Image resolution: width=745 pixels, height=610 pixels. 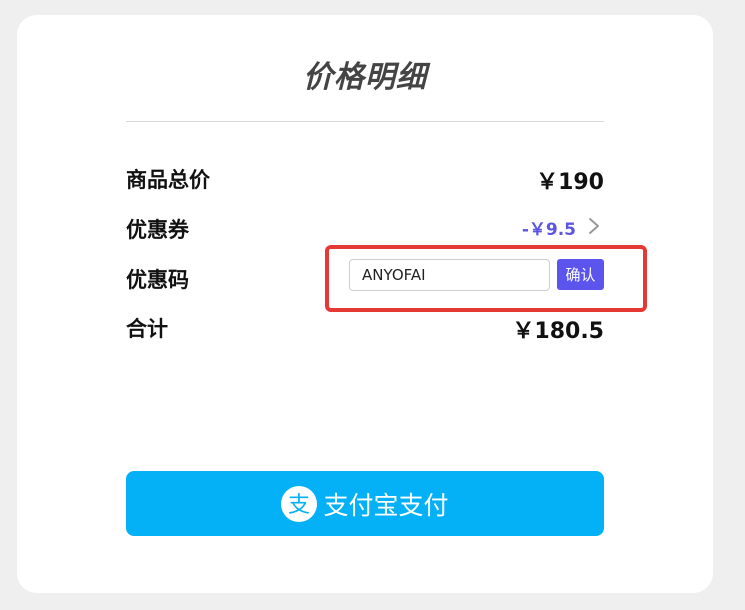 What do you see at coordinates (386, 505) in the screenshot?
I see `pay-button-label: 支付宝支付` at bounding box center [386, 505].